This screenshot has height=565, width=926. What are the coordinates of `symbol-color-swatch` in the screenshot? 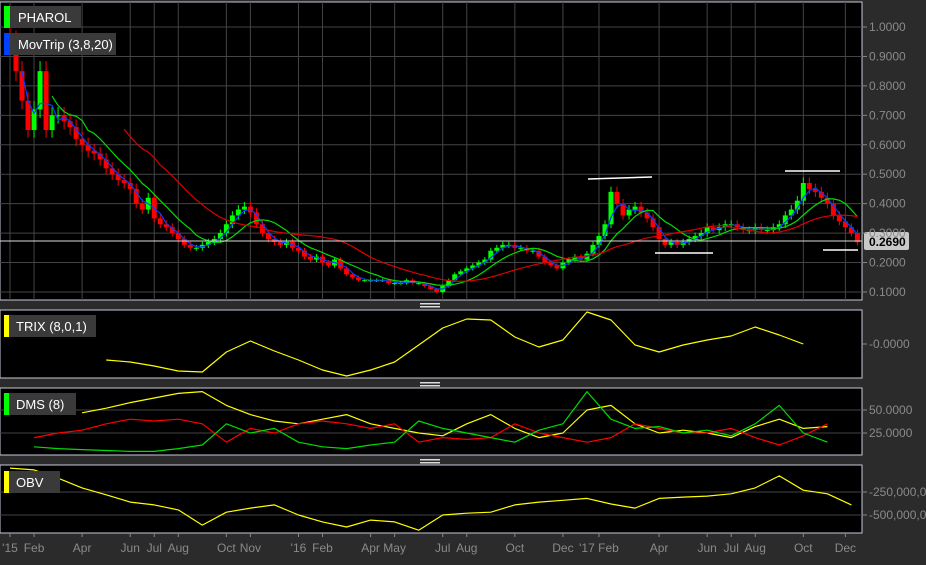 It's located at (7, 17).